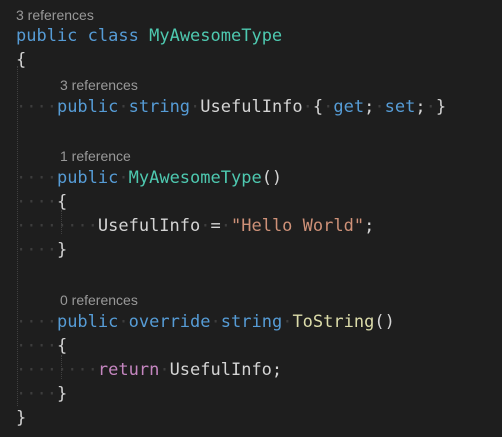 Image resolution: width=502 pixels, height=437 pixels. I want to click on constructor-name: MyAwesomeType, so click(195, 178).